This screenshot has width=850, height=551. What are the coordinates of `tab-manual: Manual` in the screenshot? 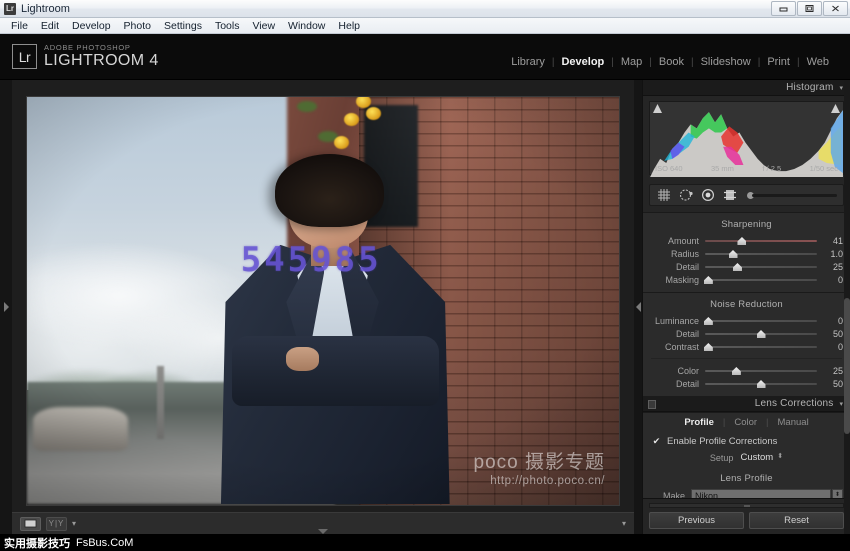 It's located at (793, 422).